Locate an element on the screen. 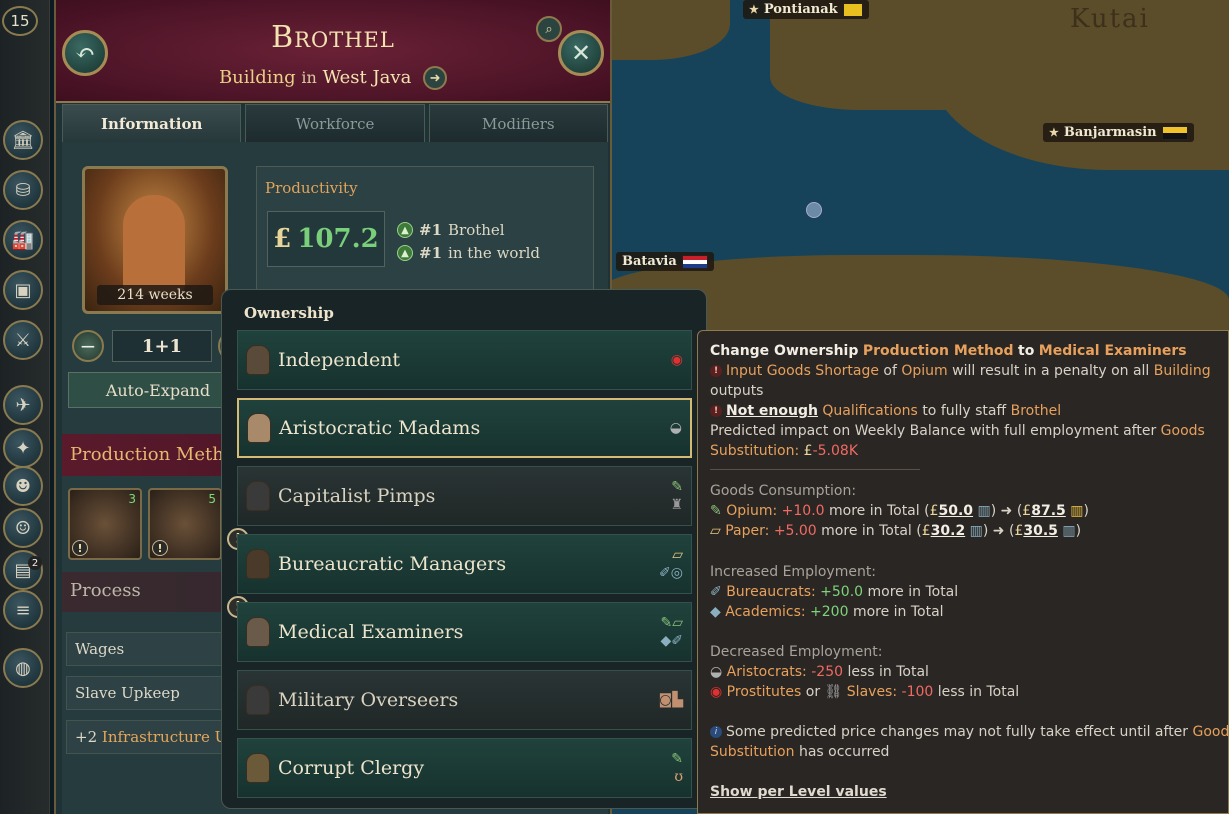 This screenshot has width=1229, height=814. map-label-pontianak: ★ Pontianak is located at coordinates (806, 9).